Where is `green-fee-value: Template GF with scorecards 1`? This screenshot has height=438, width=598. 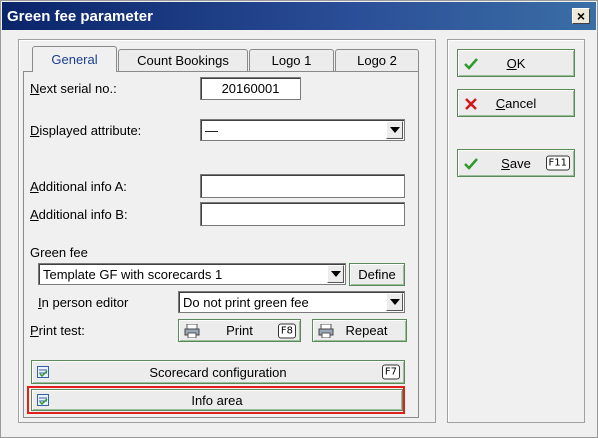 green-fee-value: Template GF with scorecards 1 is located at coordinates (133, 274).